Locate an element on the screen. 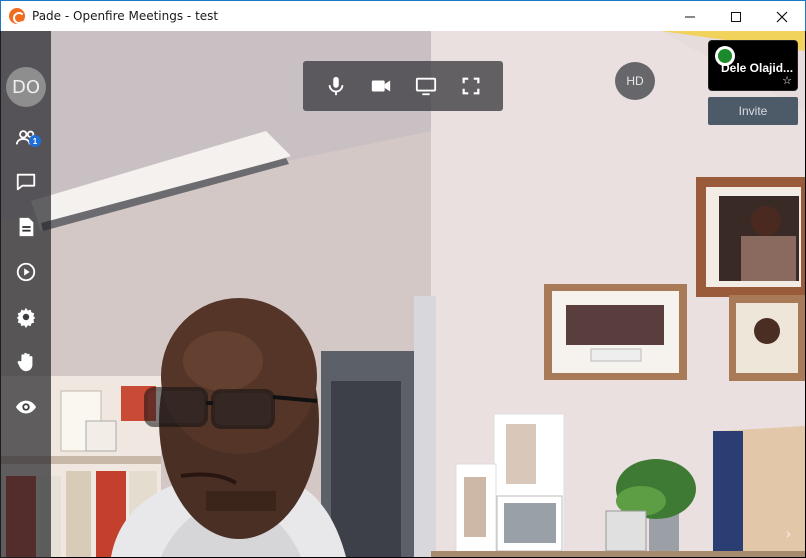 The height and width of the screenshot is (558, 806). participants-count-badge: 1 is located at coordinates (35, 141).